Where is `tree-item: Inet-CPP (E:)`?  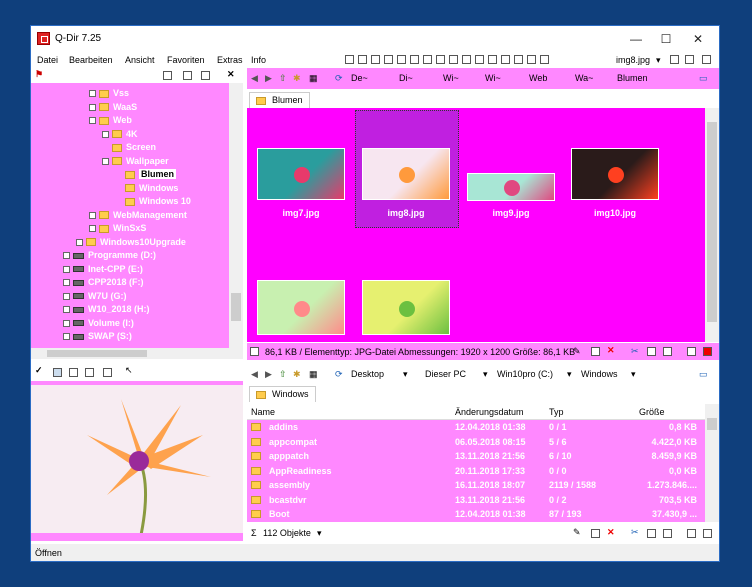 tree-item: Inet-CPP (E:) is located at coordinates (103, 269).